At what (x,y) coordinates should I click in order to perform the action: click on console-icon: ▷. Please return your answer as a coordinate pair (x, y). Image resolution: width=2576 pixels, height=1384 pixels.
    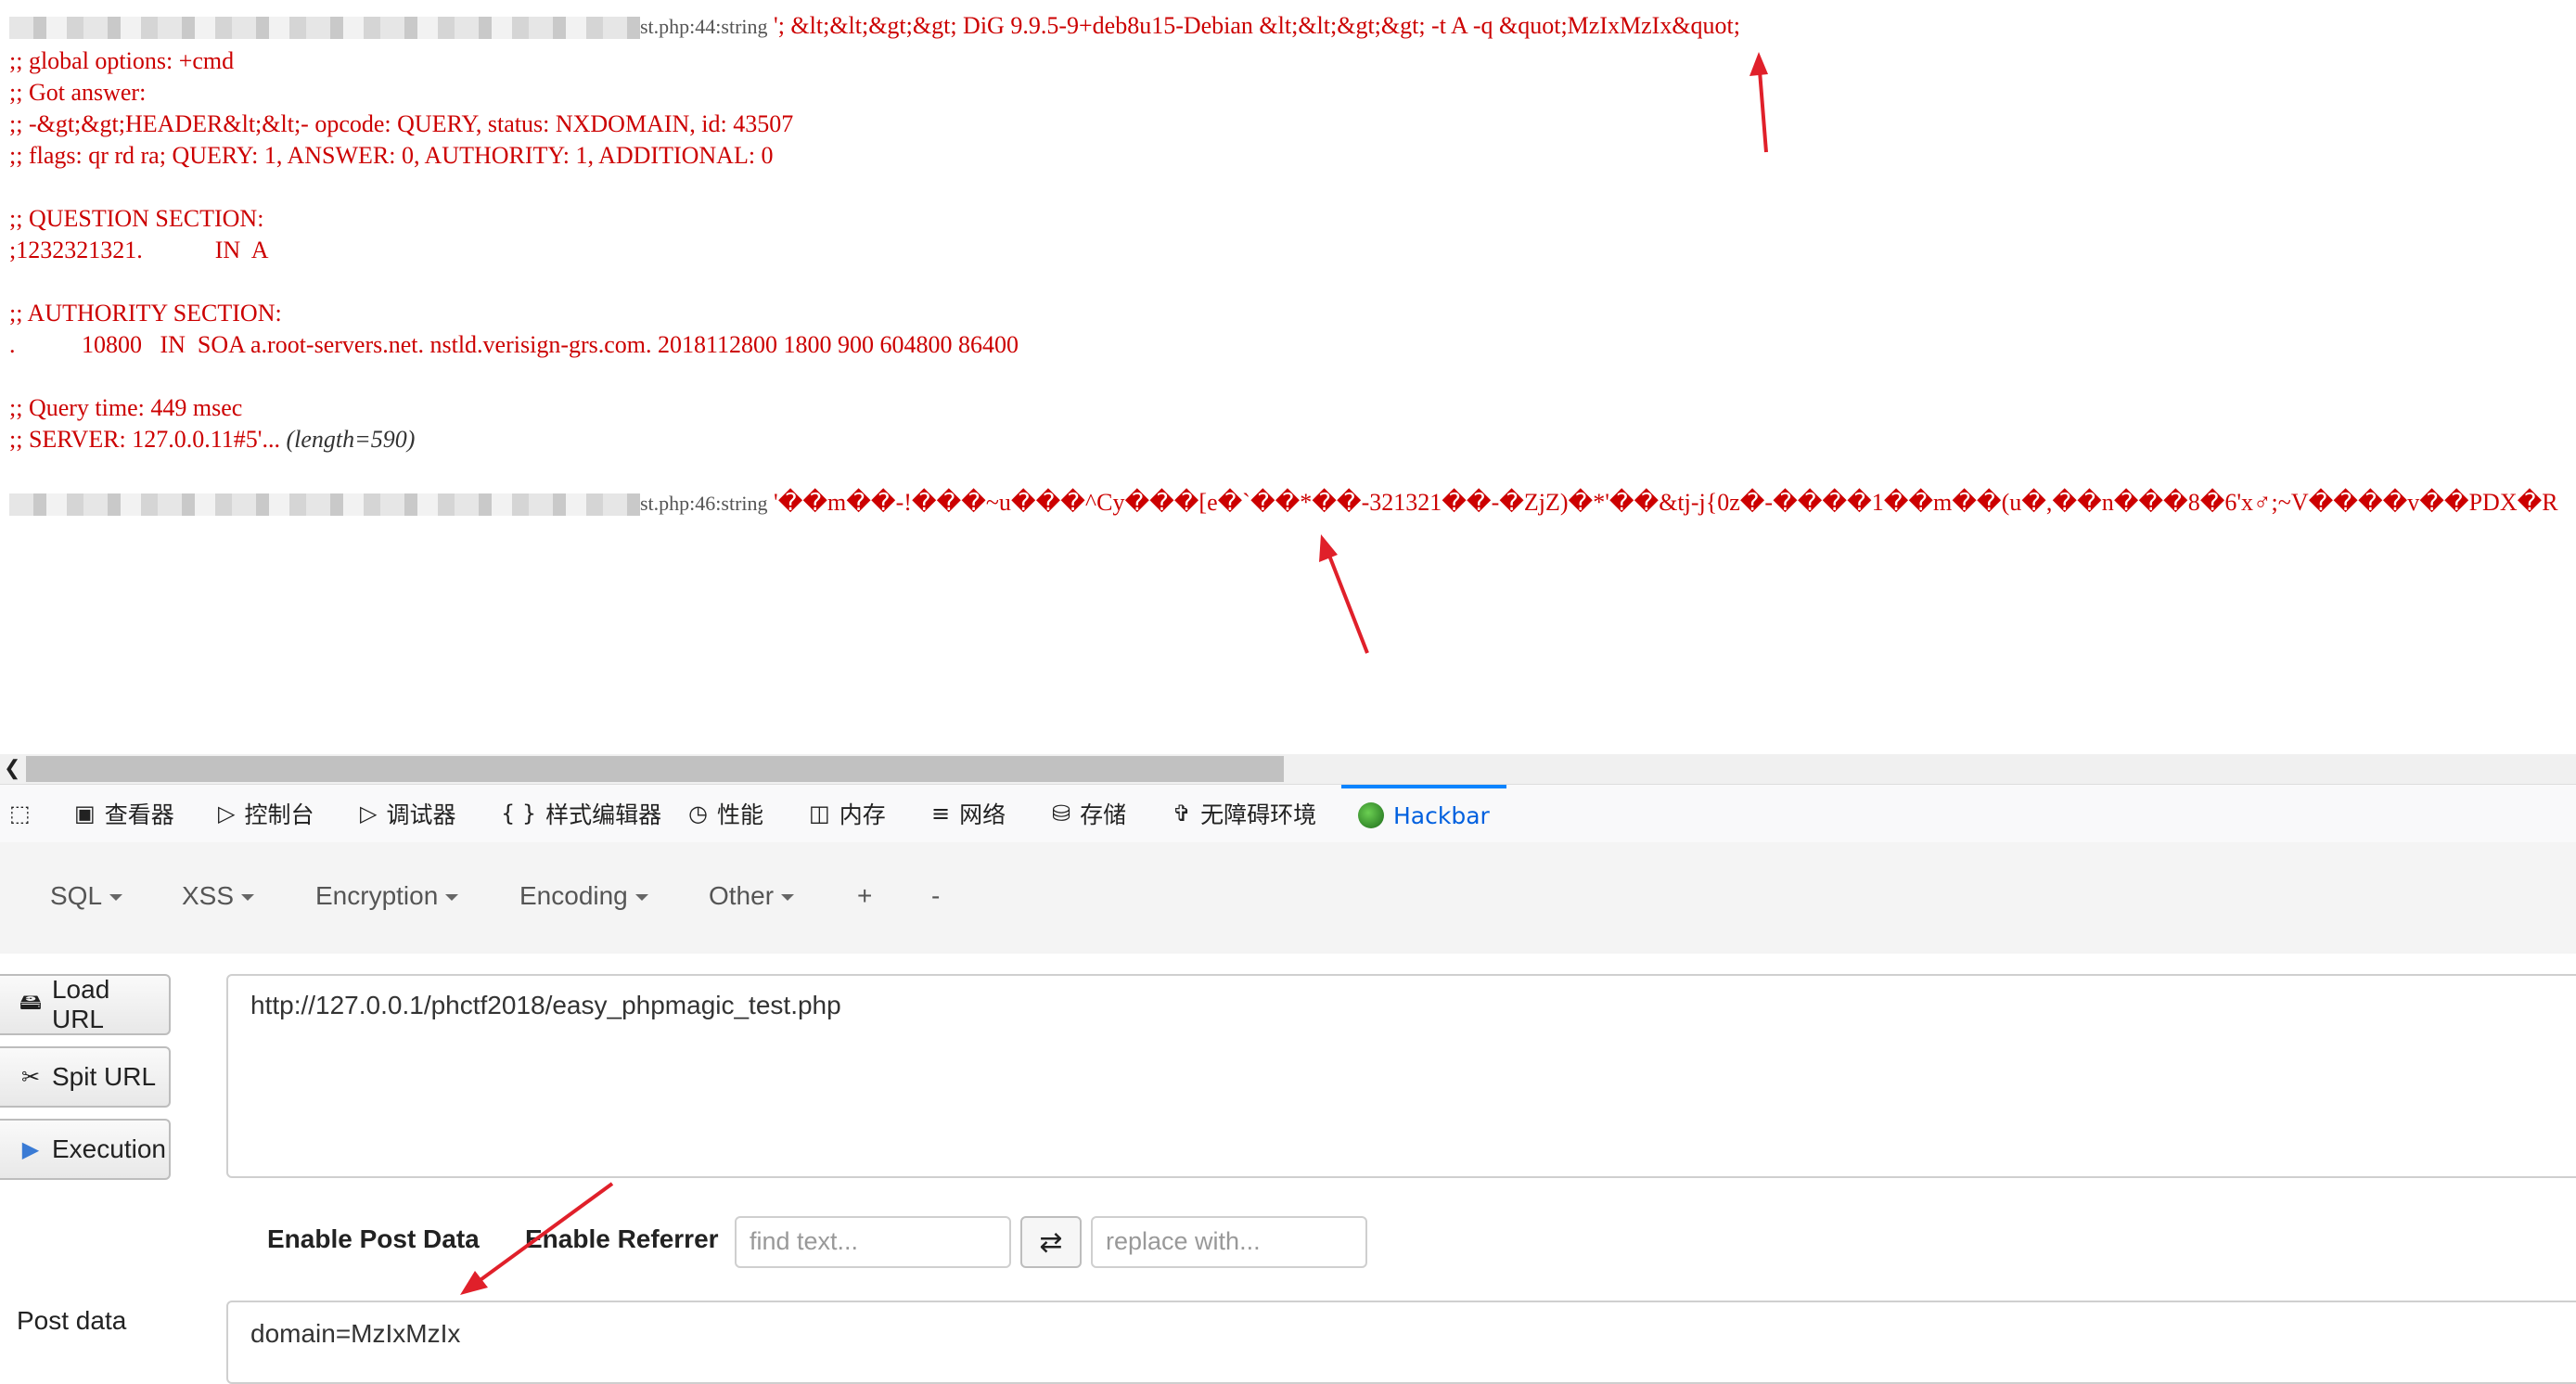
    Looking at the image, I should click on (227, 814).